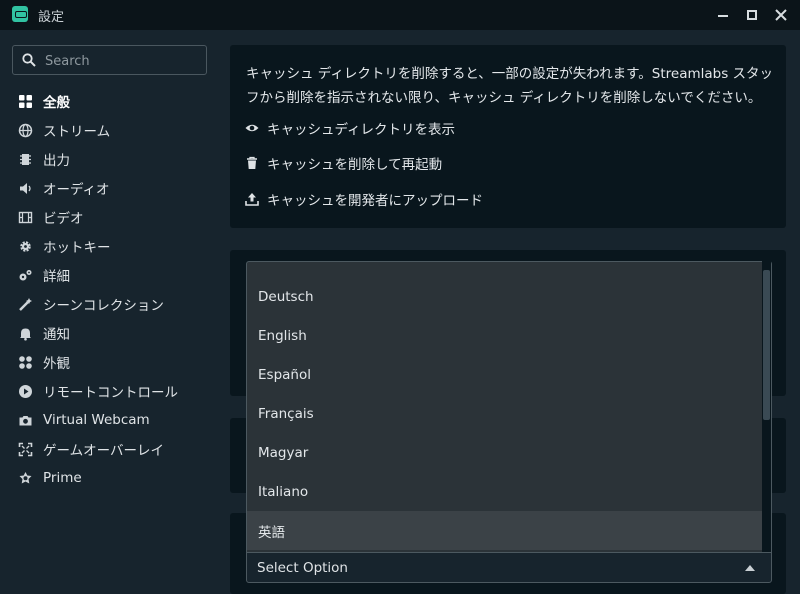  I want to click on title-bar: 設定, so click(400, 15).